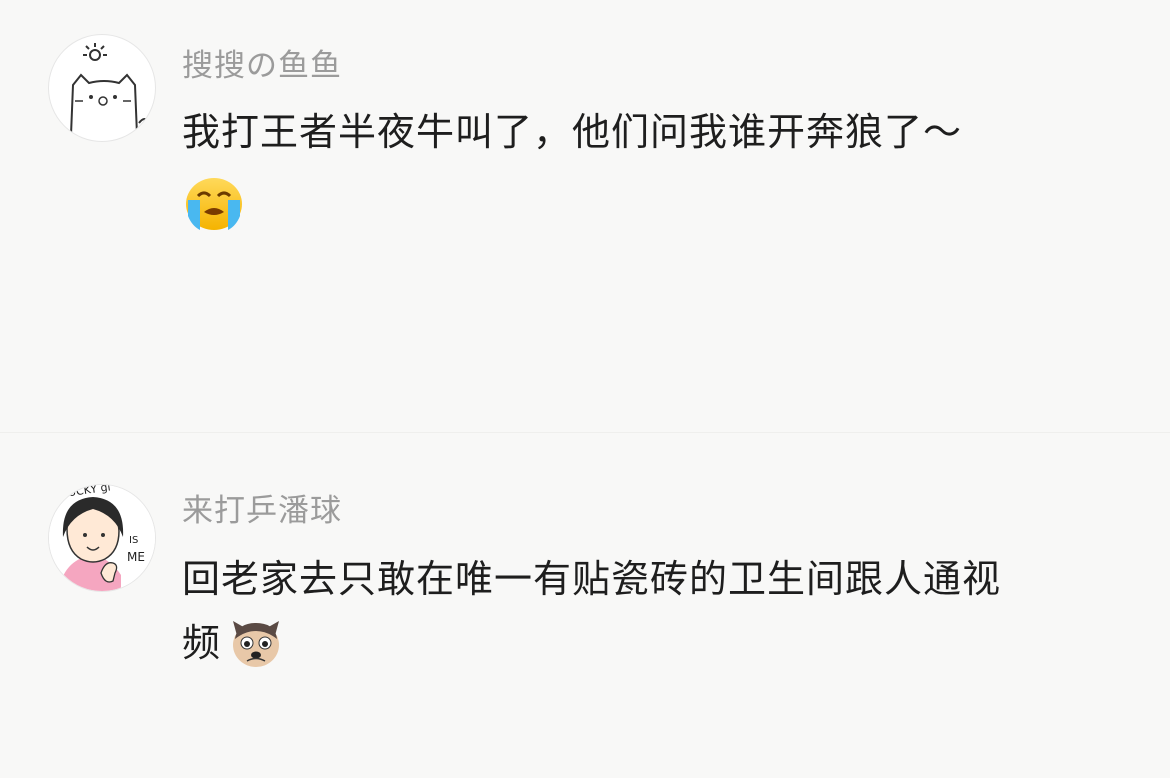  I want to click on puppy-face-icon, so click(256, 642).